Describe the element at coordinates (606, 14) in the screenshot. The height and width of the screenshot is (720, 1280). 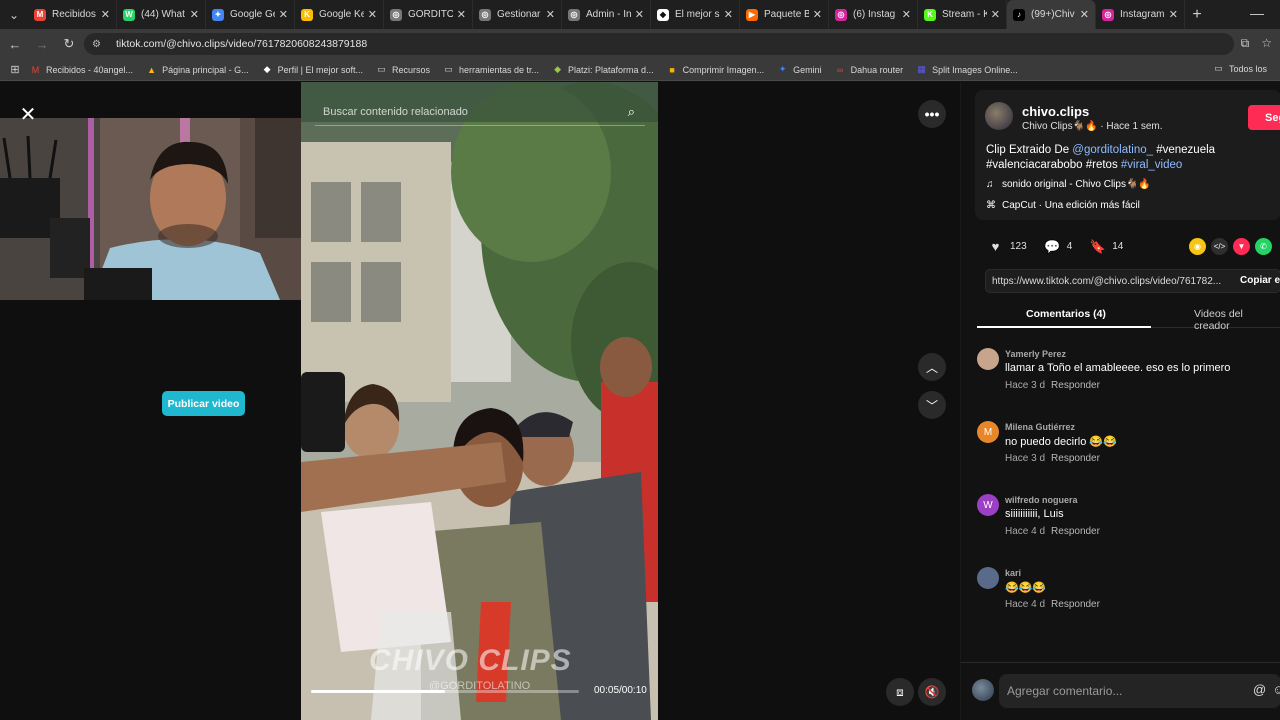
I see `browser-tab: ◎ Admin - In ✕` at that location.